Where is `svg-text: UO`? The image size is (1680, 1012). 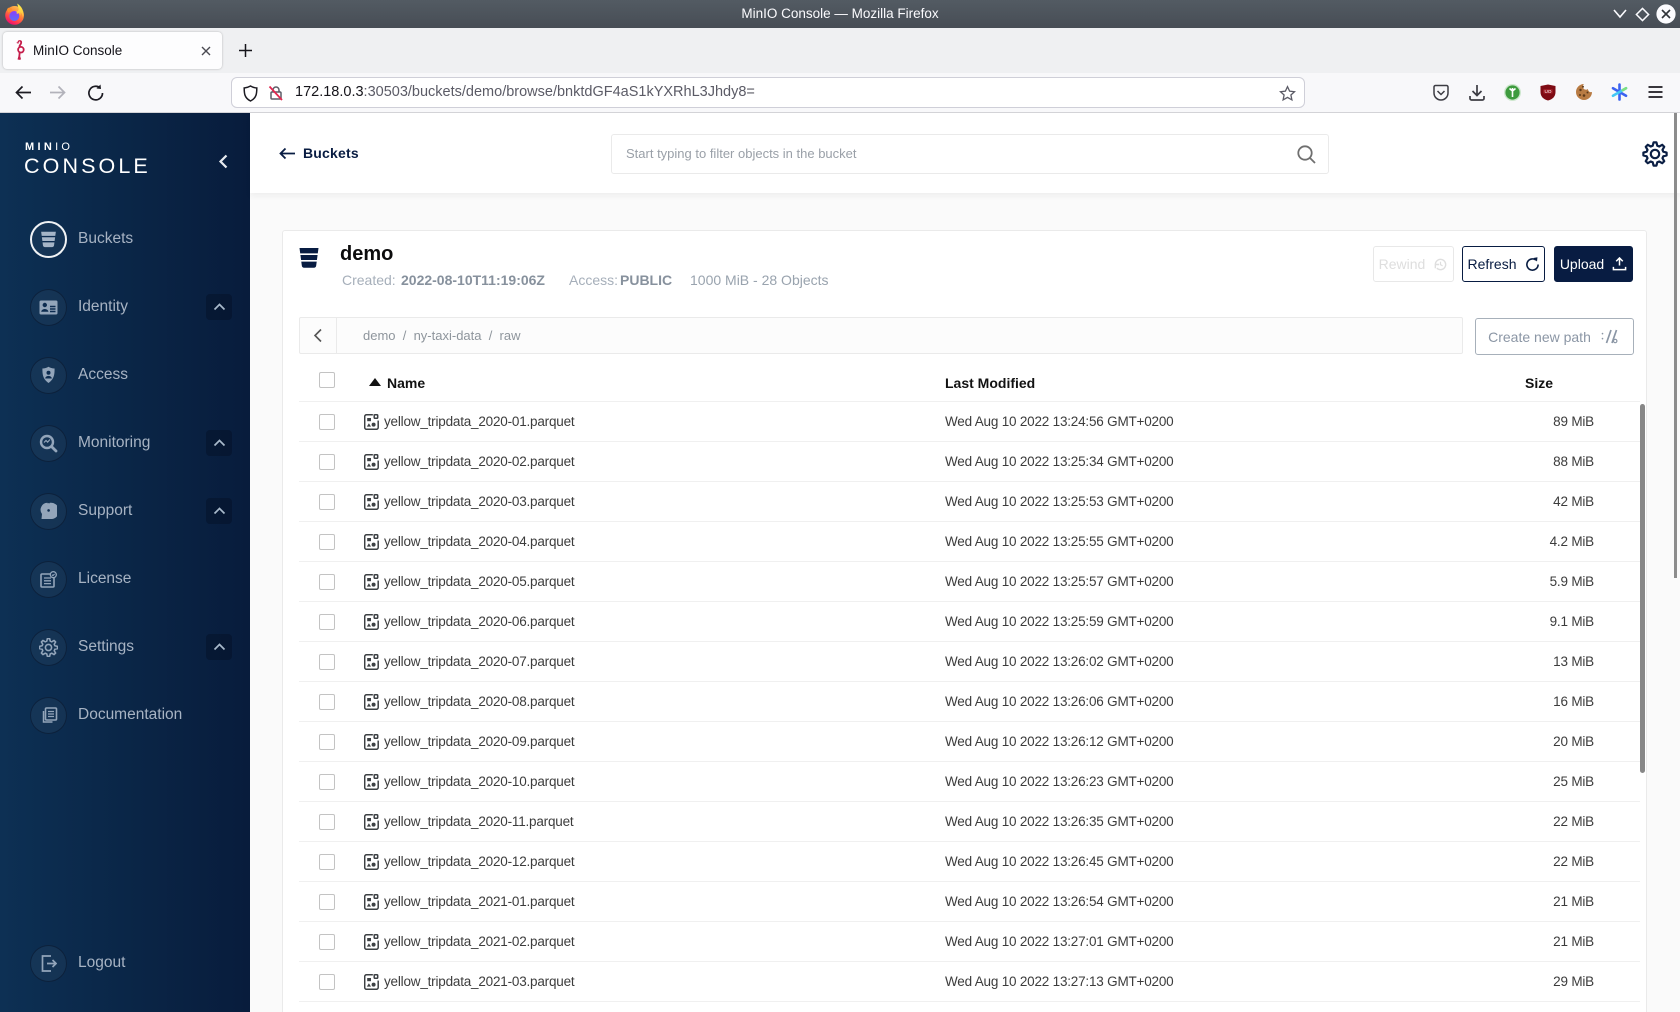 svg-text: UO is located at coordinates (1548, 91).